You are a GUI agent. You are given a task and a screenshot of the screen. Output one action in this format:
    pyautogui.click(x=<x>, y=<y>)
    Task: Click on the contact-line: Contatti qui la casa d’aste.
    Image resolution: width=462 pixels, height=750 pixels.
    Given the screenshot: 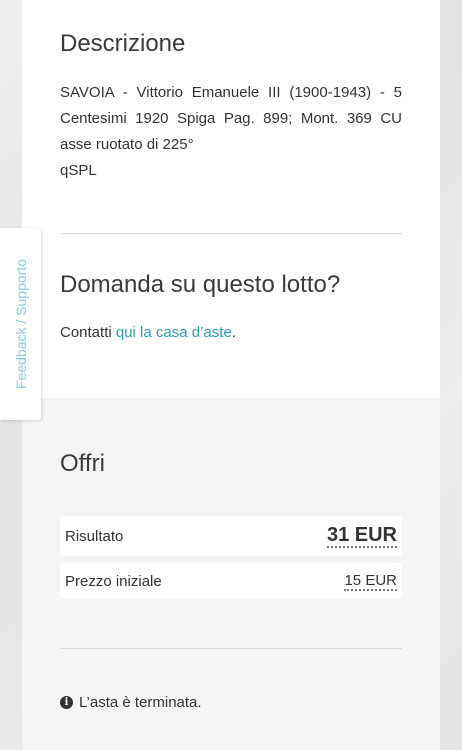 What is the action you would take?
    pyautogui.click(x=148, y=332)
    